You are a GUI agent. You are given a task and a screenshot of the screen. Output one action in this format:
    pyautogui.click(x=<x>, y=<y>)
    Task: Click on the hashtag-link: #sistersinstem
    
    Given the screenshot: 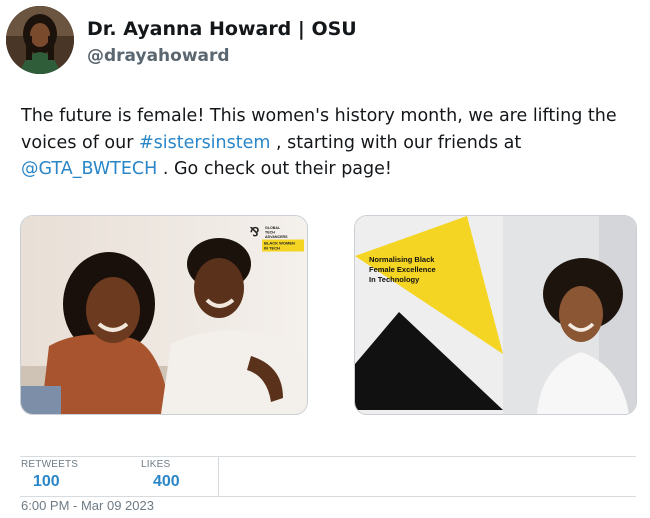 What is the action you would take?
    pyautogui.click(x=204, y=143)
    